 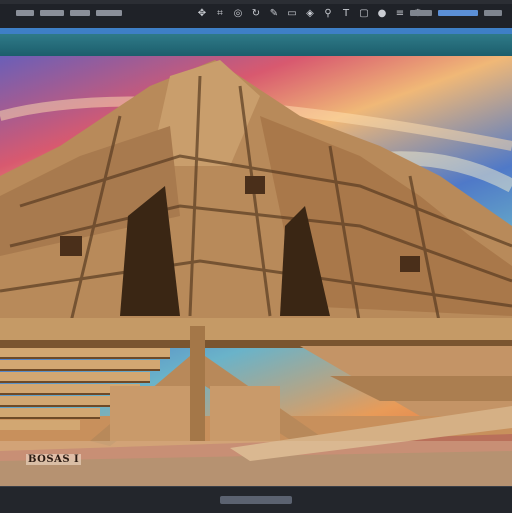 I want to click on text-tool-icon: T, so click(x=346, y=14).